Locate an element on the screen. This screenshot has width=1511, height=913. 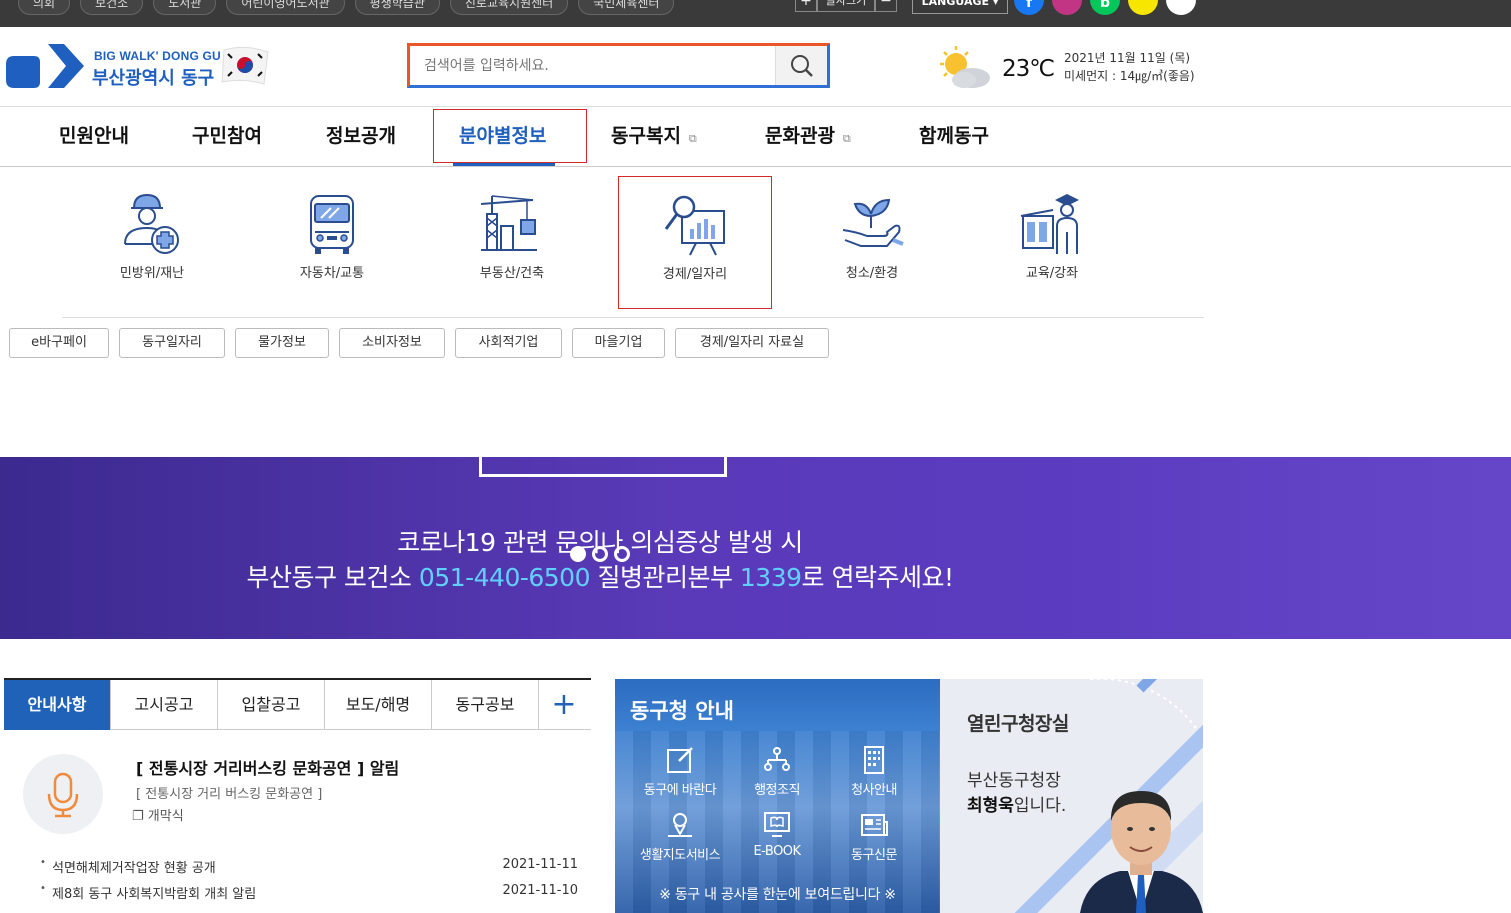
kakao-icon is located at coordinates (1143, 7).